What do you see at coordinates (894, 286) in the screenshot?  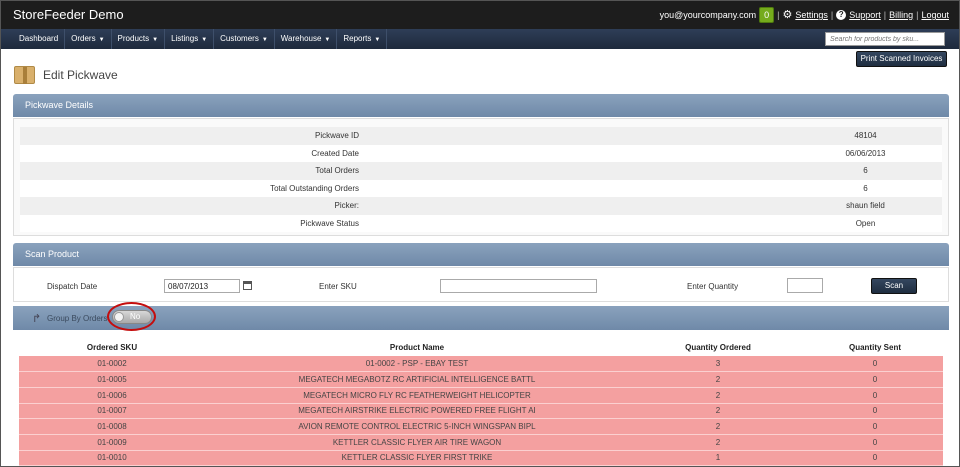 I see `scan-button: Scan` at bounding box center [894, 286].